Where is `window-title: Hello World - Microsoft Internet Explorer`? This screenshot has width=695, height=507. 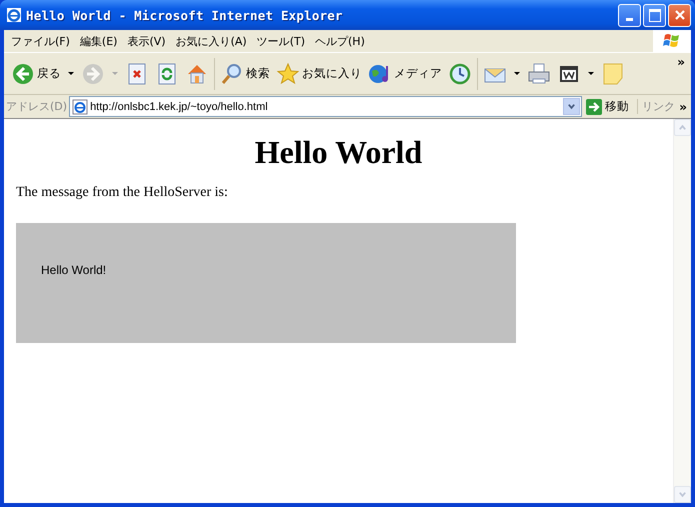 window-title: Hello World - Microsoft Internet Explorer is located at coordinates (185, 15).